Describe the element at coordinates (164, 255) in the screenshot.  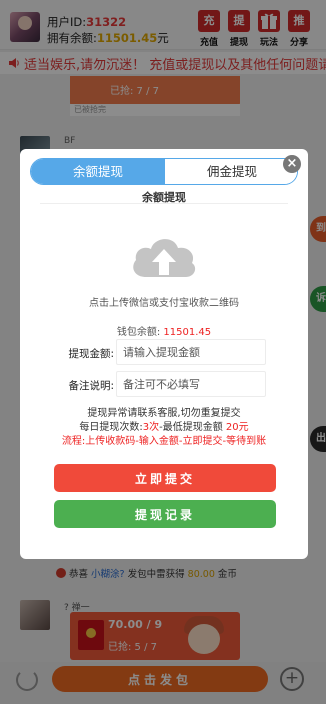
I see `cloud-upload-icon` at that location.